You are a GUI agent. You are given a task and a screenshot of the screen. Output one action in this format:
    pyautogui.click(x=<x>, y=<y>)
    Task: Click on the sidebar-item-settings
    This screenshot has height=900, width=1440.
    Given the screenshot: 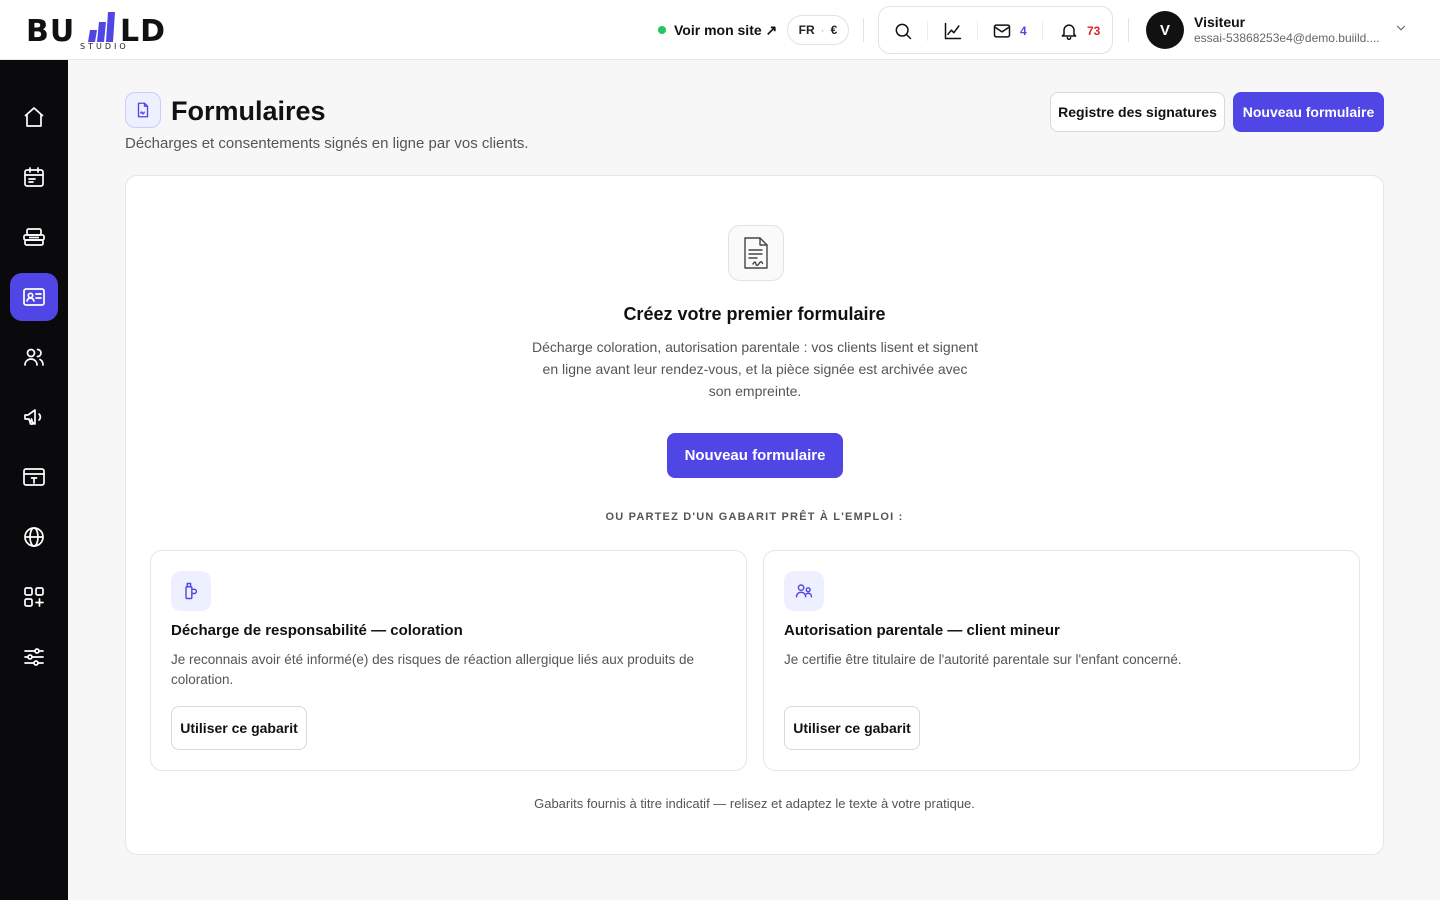 What is the action you would take?
    pyautogui.click(x=34, y=657)
    